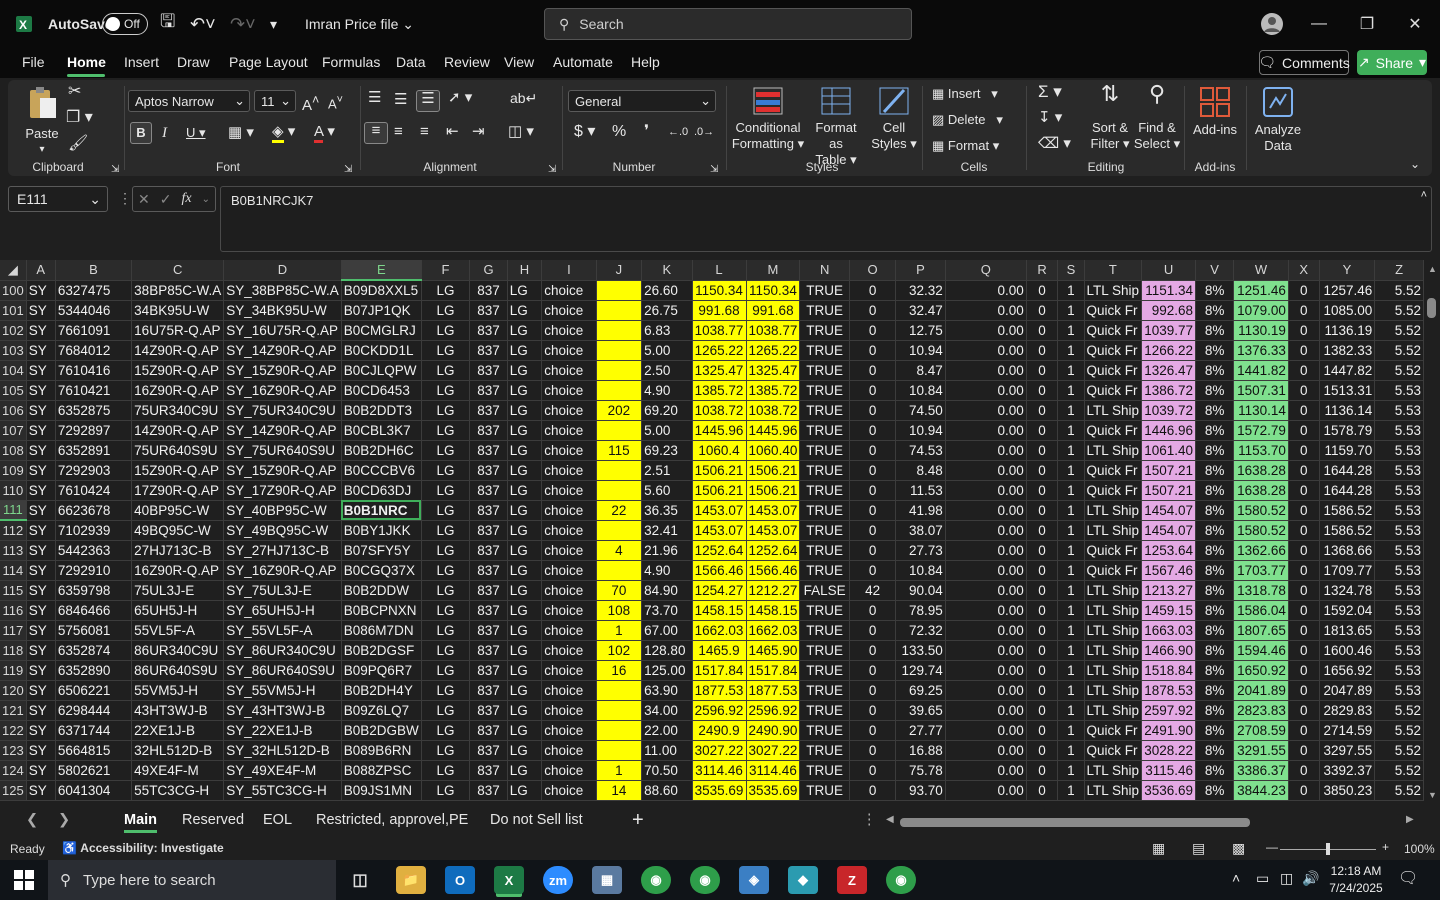  I want to click on cell-y: 1600.46, so click(1347, 650).